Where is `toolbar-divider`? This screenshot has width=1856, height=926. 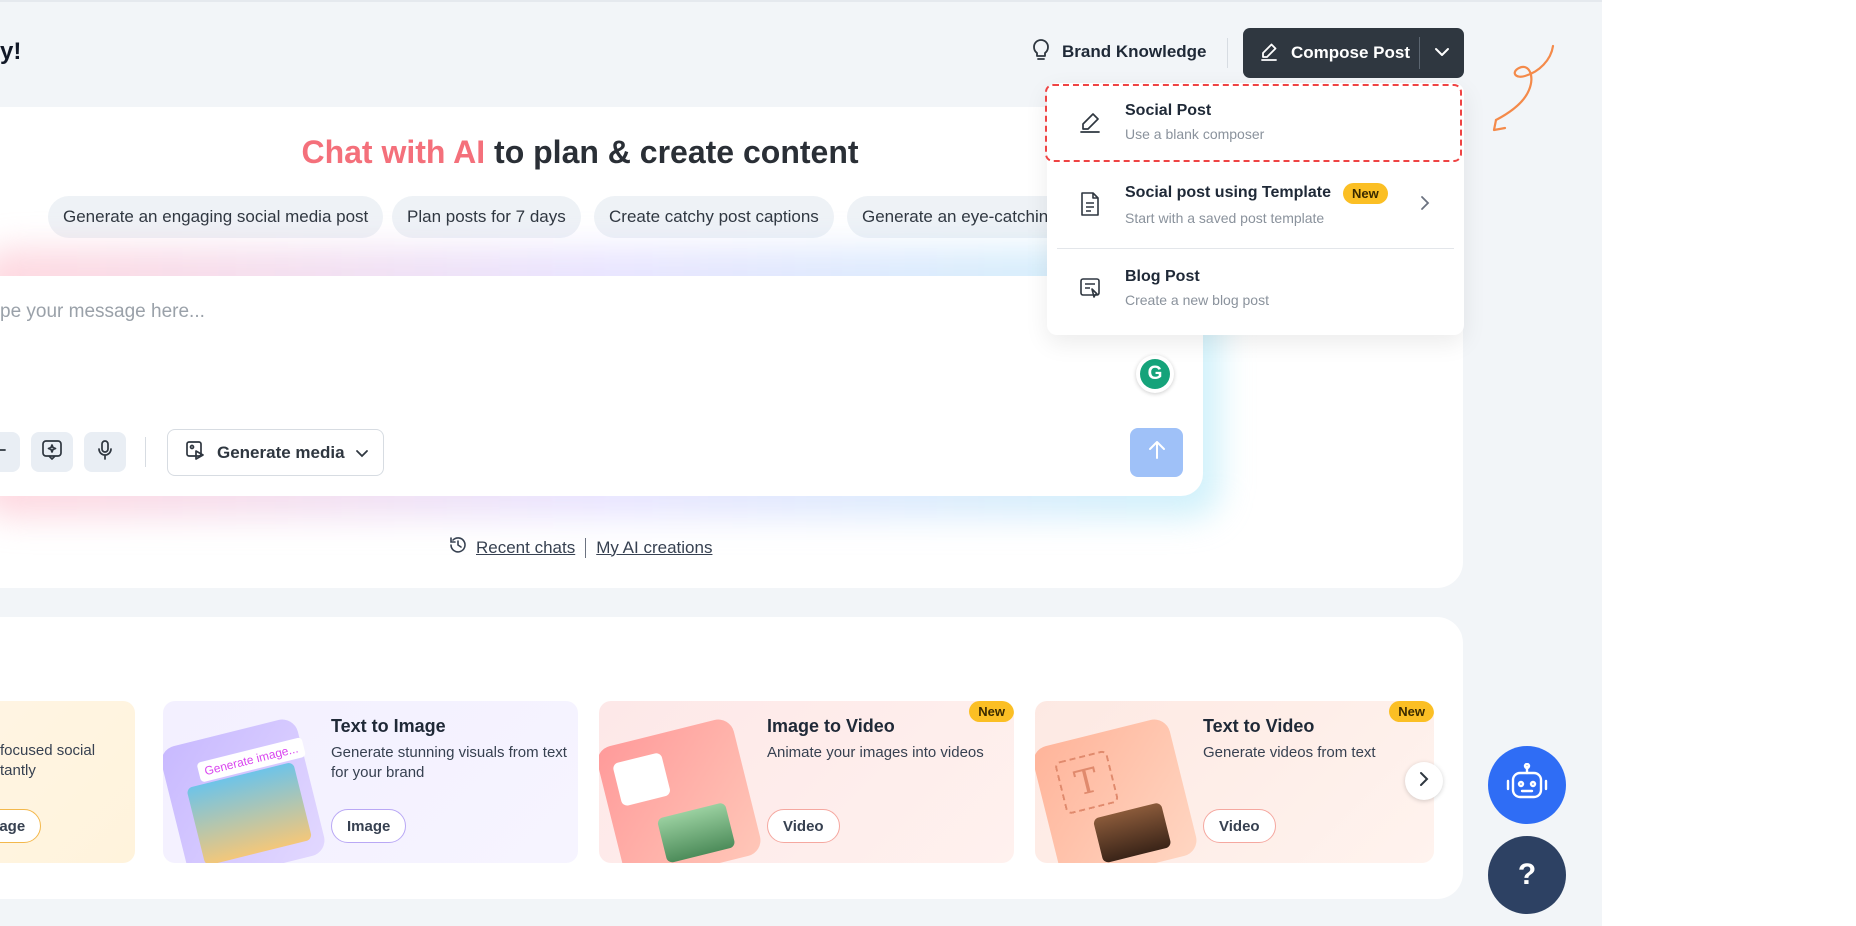 toolbar-divider is located at coordinates (145, 452).